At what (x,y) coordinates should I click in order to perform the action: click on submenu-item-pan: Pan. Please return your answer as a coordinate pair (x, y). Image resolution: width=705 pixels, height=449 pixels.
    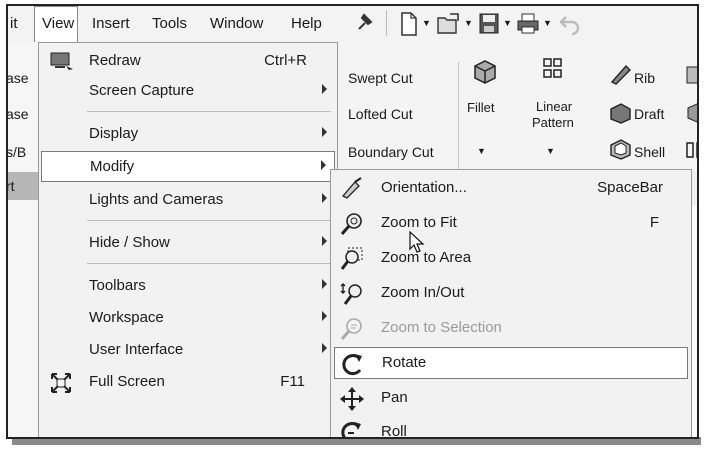
    Looking at the image, I should click on (511, 398).